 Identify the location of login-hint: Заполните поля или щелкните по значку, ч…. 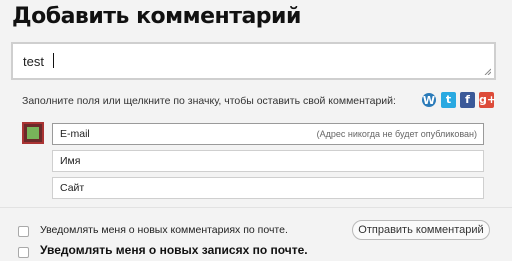
(209, 101).